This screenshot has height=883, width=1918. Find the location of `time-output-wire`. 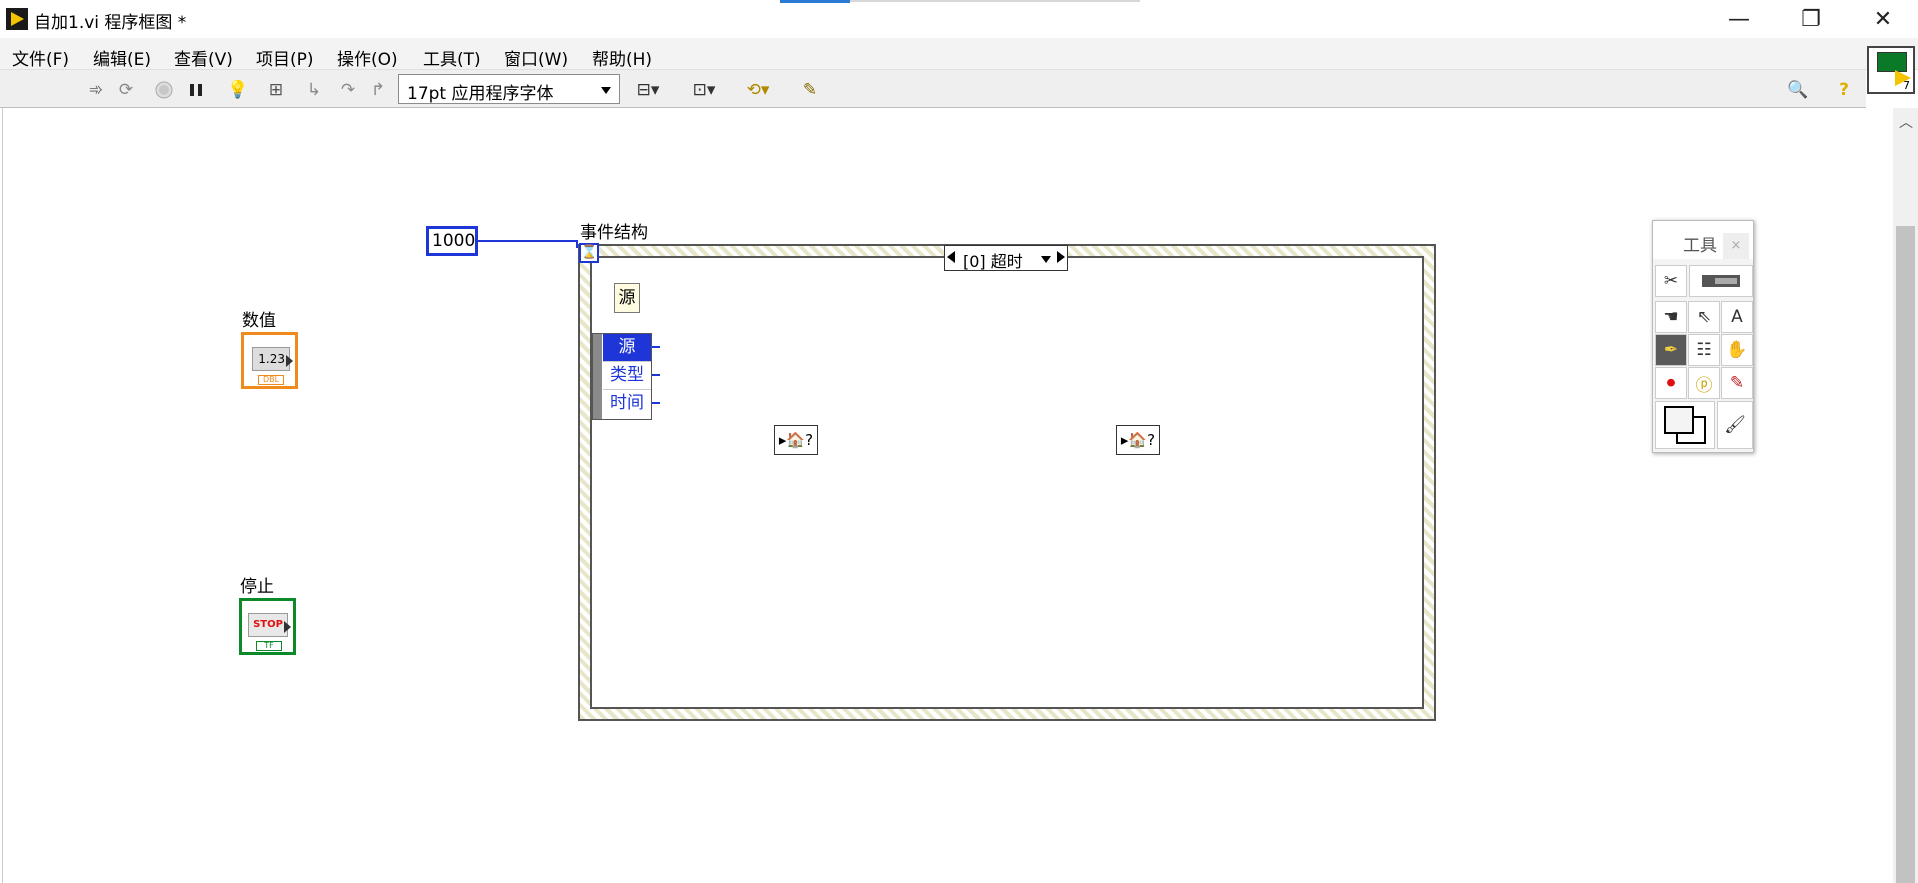

time-output-wire is located at coordinates (656, 403).